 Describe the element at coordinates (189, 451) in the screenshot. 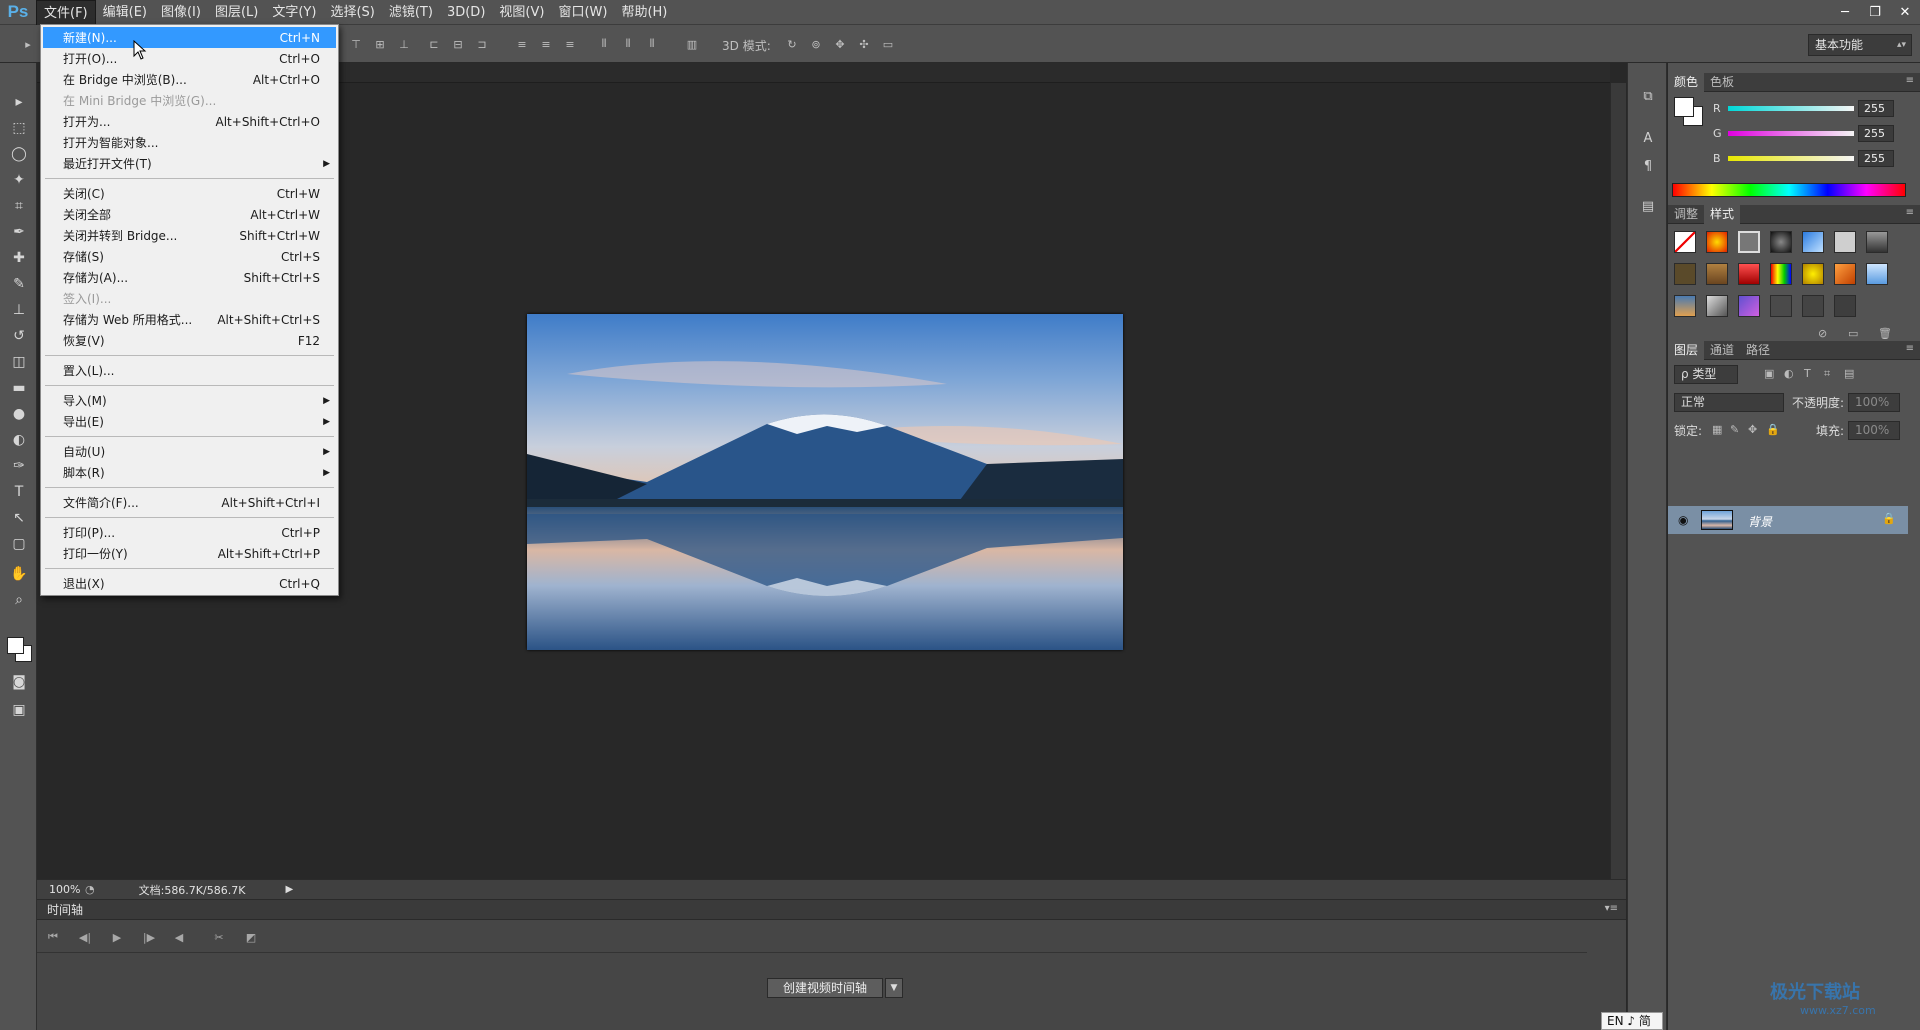

I see `menu-item-automate: 自动(U) ▶` at that location.